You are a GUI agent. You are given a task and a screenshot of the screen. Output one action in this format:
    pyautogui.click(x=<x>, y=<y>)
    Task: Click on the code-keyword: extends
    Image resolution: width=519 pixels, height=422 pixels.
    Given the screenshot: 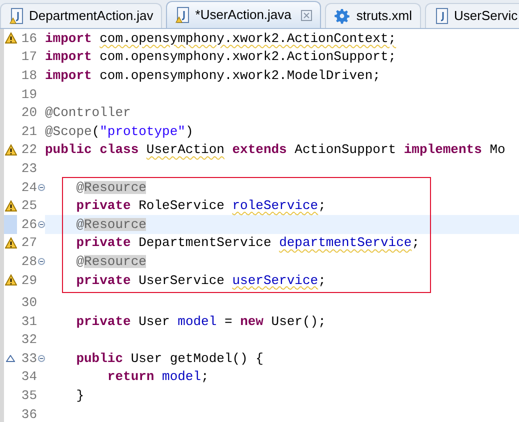 What is the action you would take?
    pyautogui.click(x=259, y=149)
    